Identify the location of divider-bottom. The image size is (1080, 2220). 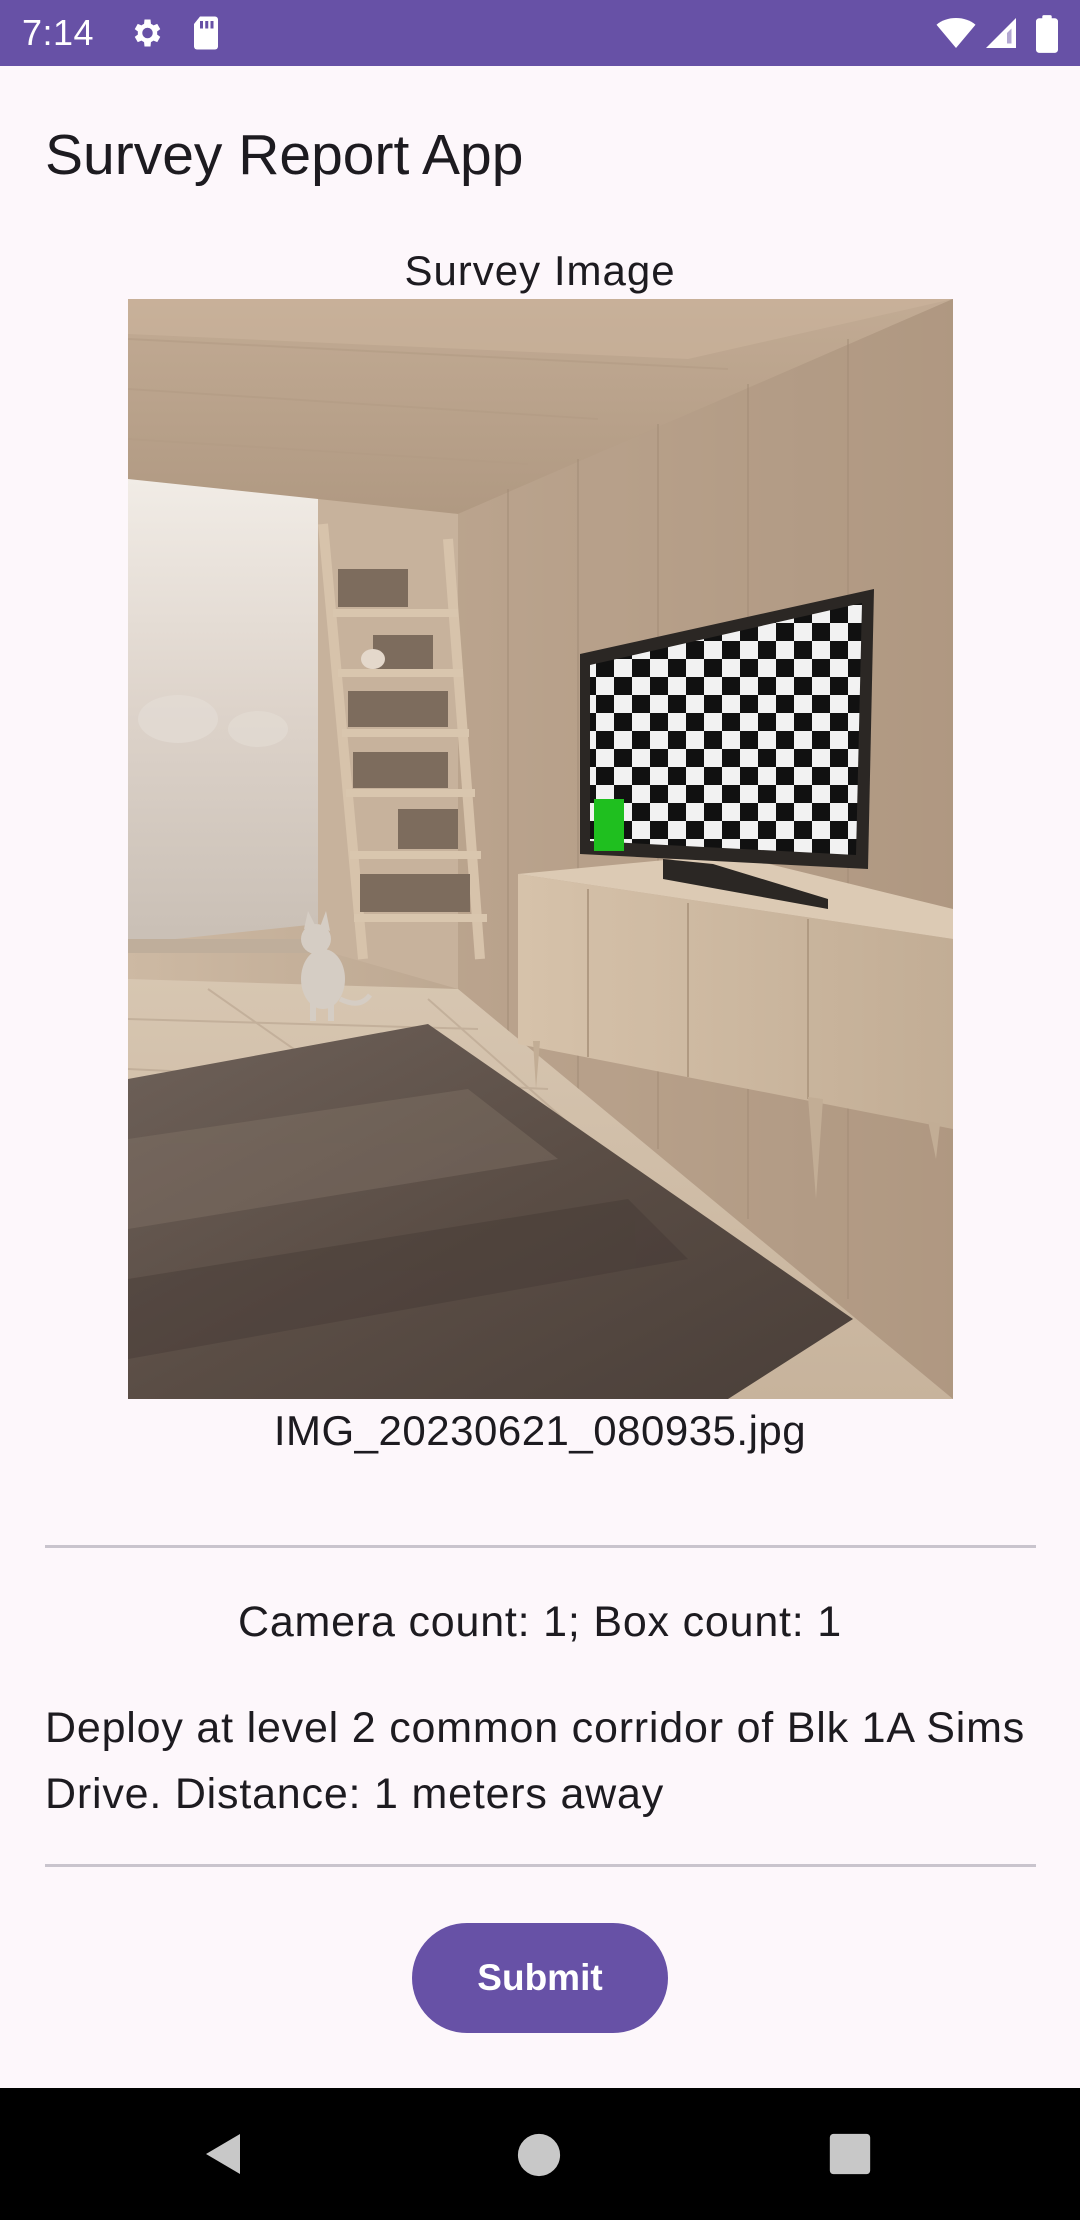
(540, 1865).